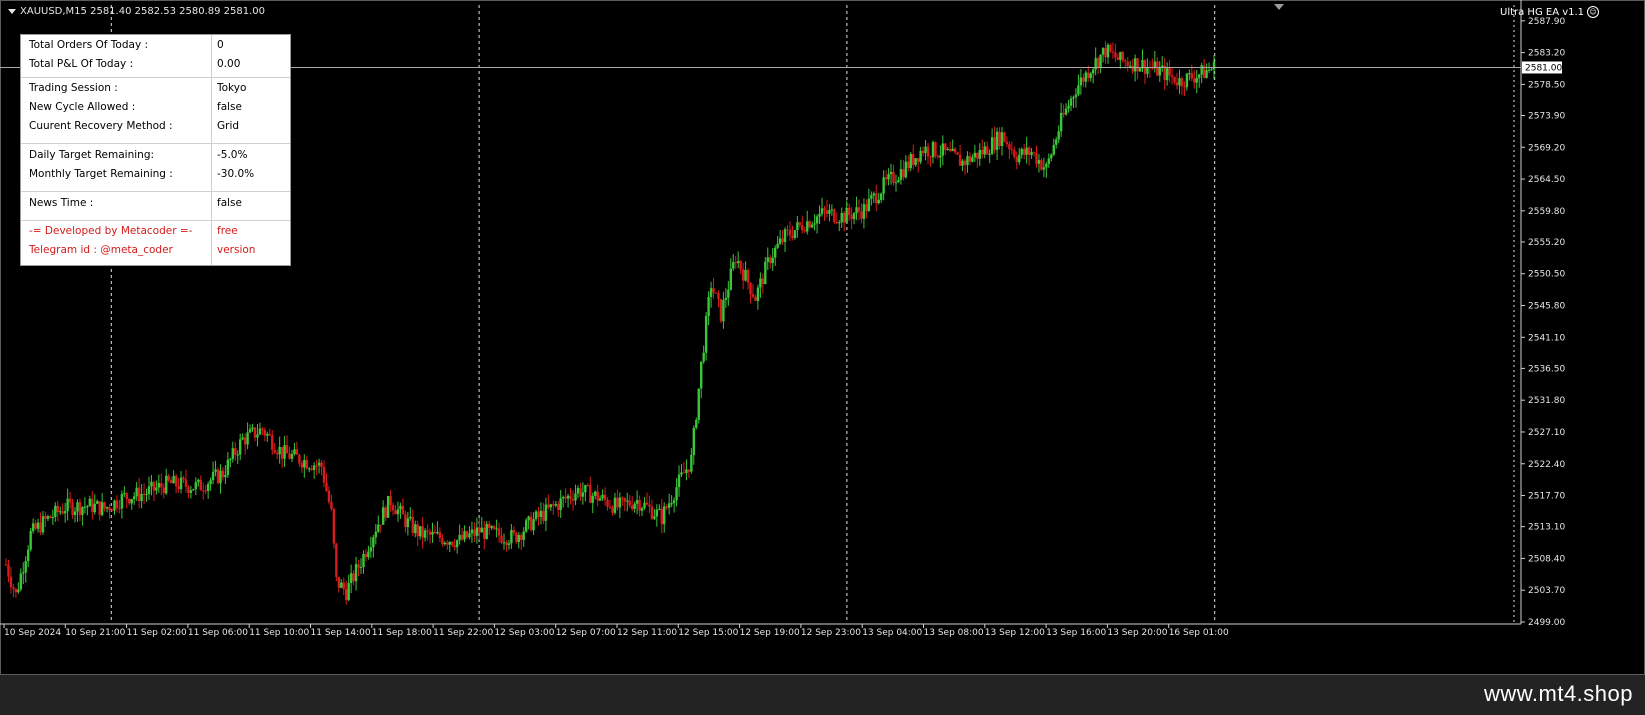 This screenshot has height=715, width=1645. What do you see at coordinates (1546, 433) in the screenshot?
I see `price-tick-label: 2527.10` at bounding box center [1546, 433].